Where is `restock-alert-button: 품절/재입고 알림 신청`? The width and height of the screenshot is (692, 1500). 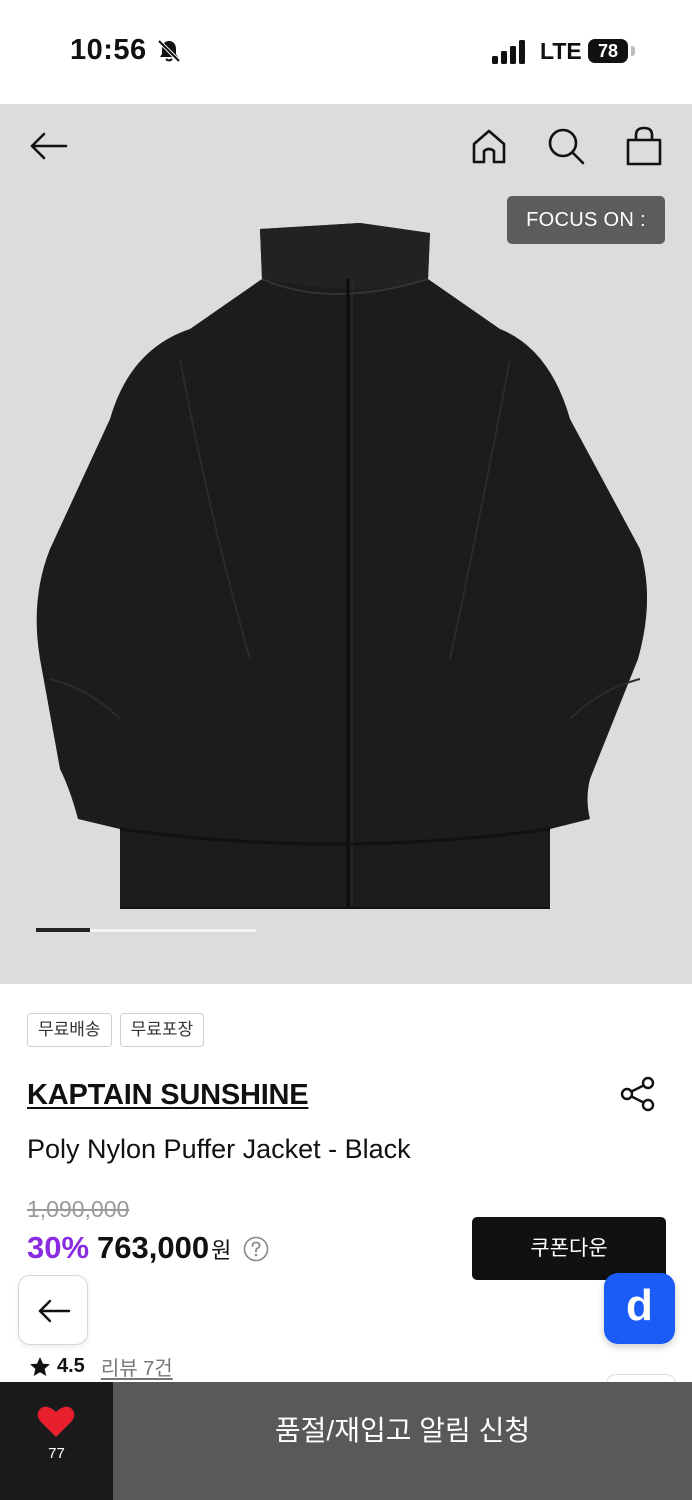
restock-alert-button: 품절/재입고 알림 신청 is located at coordinates (402, 1441).